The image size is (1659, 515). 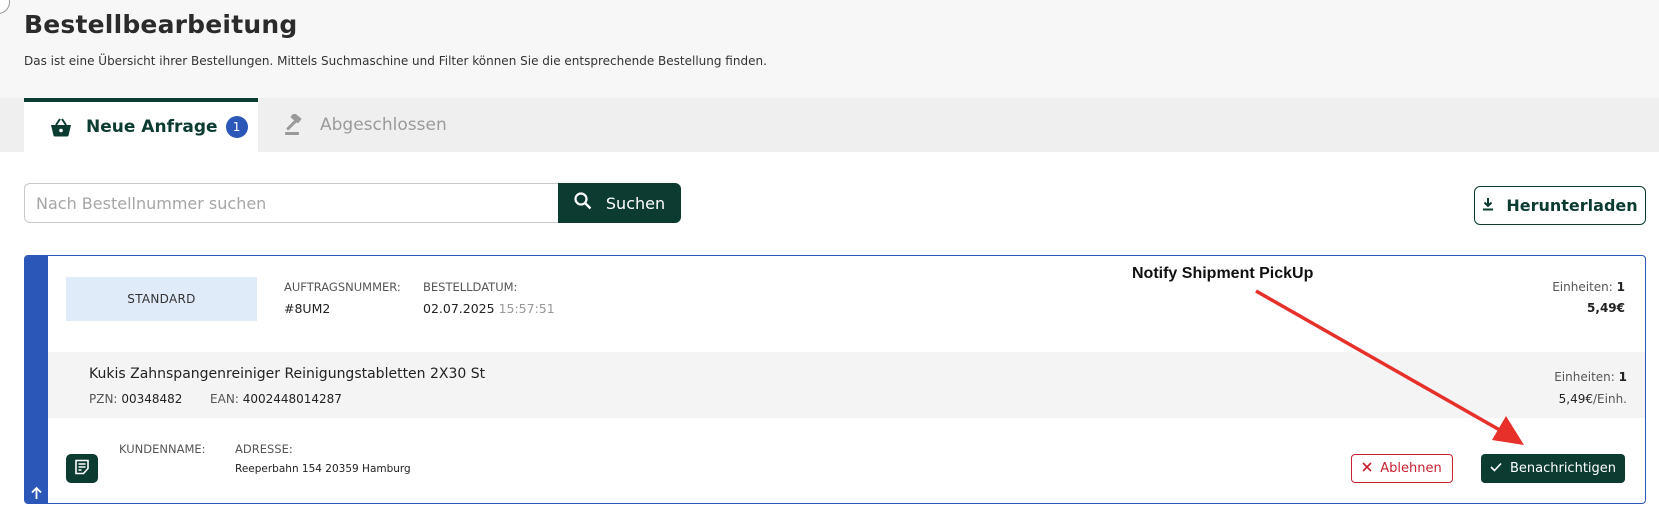 What do you see at coordinates (1576, 399) in the screenshot?
I see `unit-price: 5,49€` at bounding box center [1576, 399].